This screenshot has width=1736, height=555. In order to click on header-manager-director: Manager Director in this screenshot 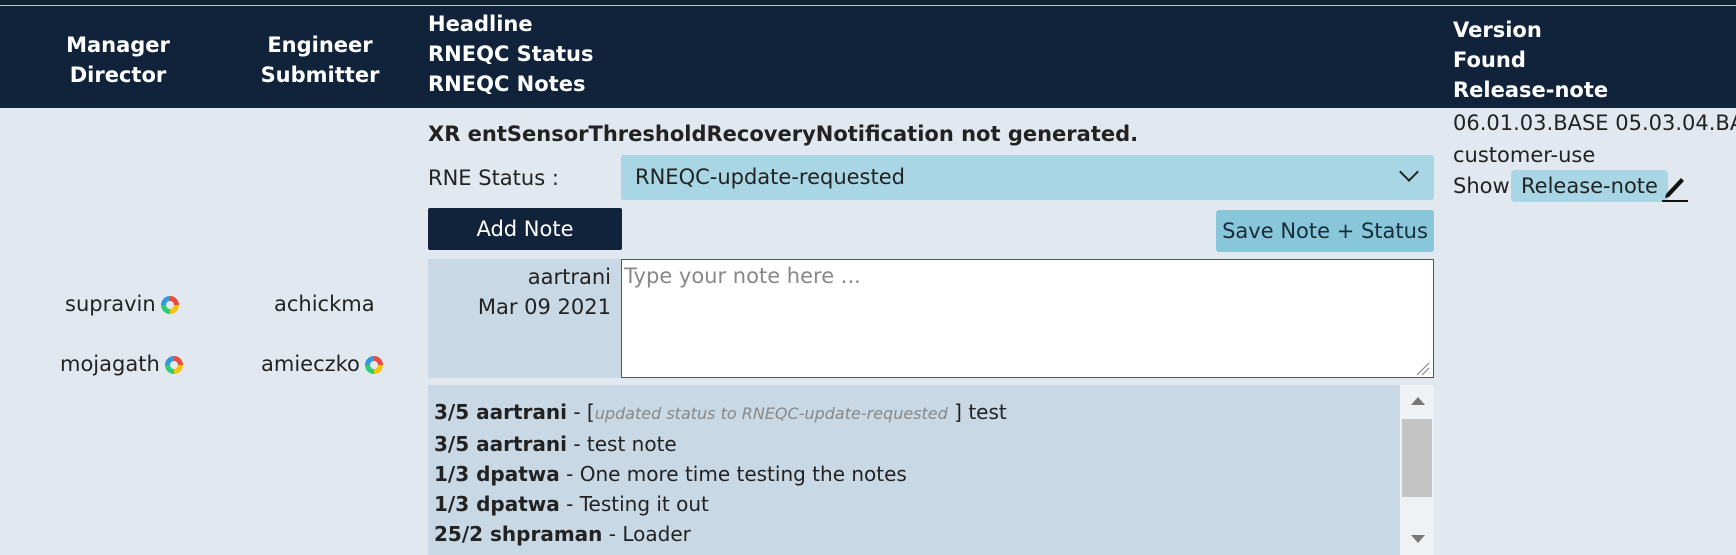, I will do `click(118, 60)`.